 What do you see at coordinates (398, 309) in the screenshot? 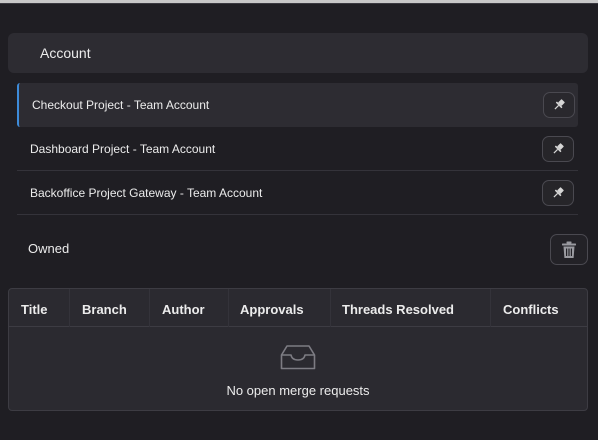
I see `column-header-threads-resolved: Threads Resolved` at bounding box center [398, 309].